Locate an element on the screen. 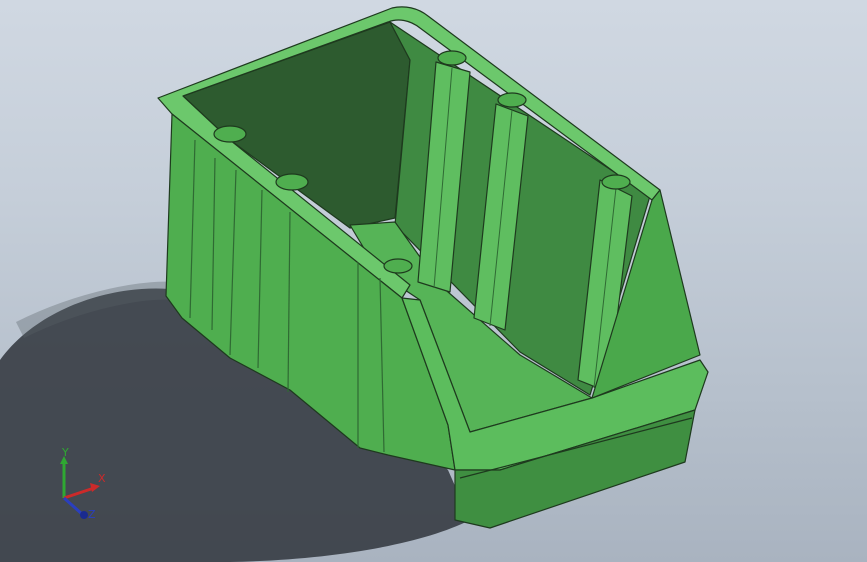 Image resolution: width=867 pixels, height=562 pixels. axis-triad: Y X Z is located at coordinates (83, 484).